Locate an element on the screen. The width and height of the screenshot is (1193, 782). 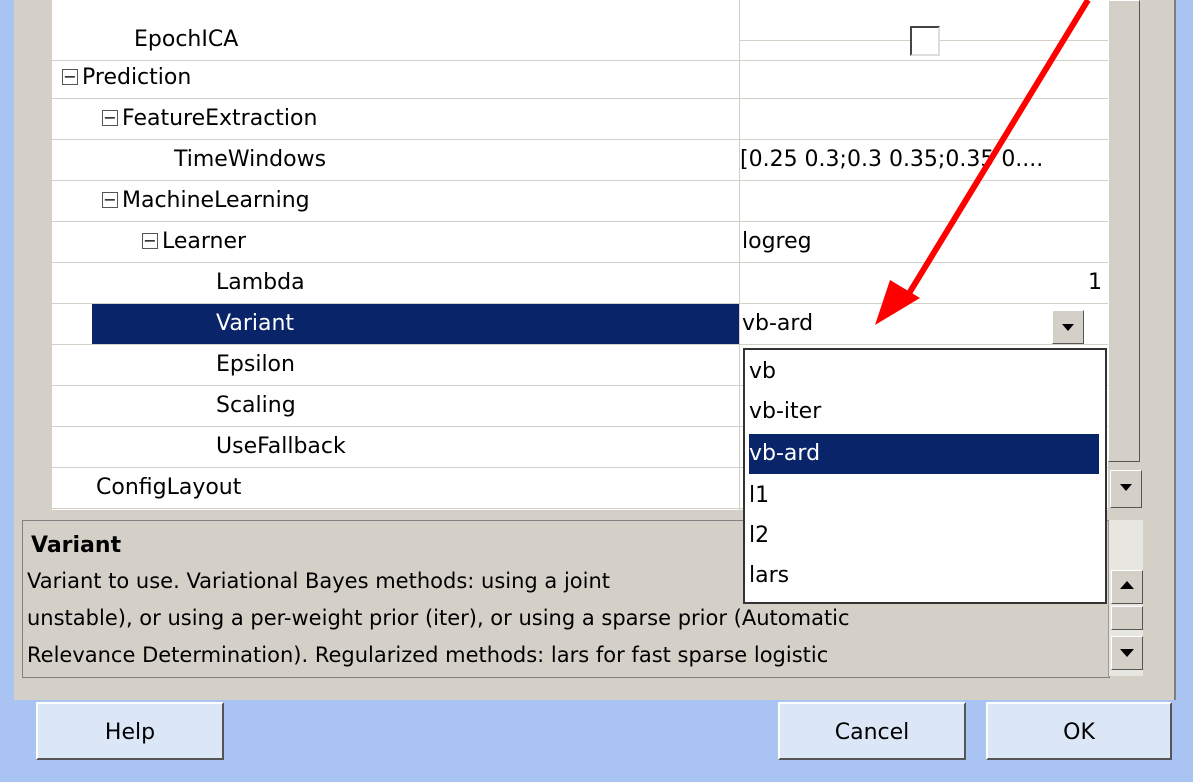
help-scrollbar is located at coordinates (1125, 598).